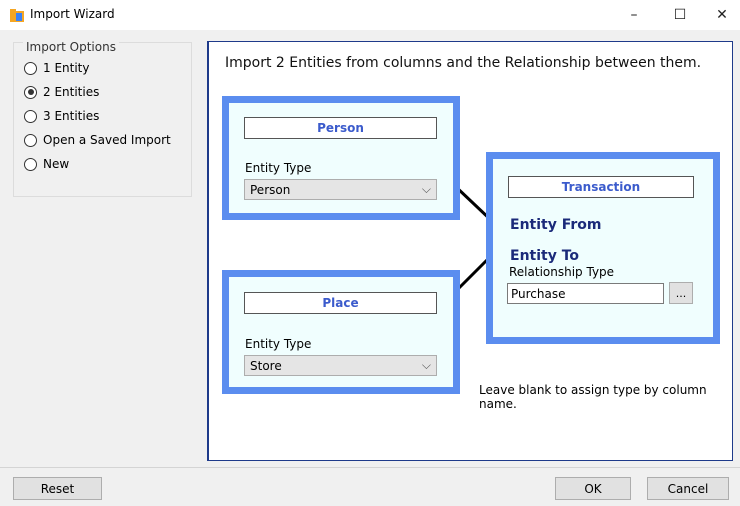 The width and height of the screenshot is (740, 506). What do you see at coordinates (57, 488) in the screenshot?
I see `reset-button: Reset` at bounding box center [57, 488].